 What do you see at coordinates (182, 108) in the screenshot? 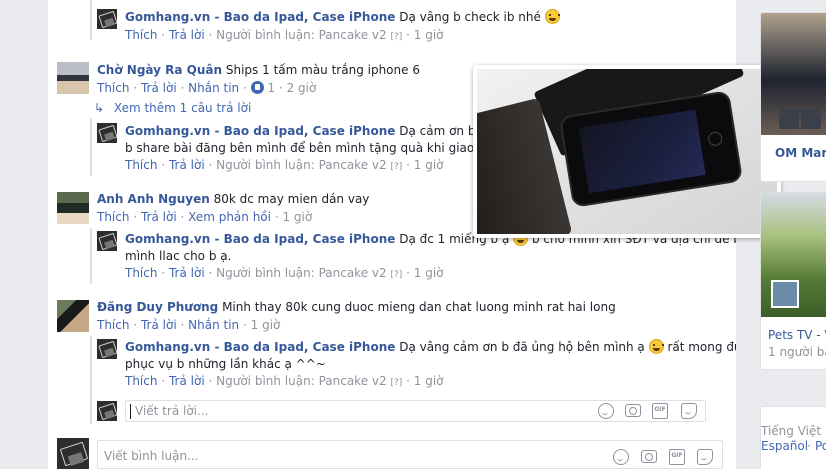
I see `view-more-replies-link: Xem thêm 1 câu trả lời` at bounding box center [182, 108].